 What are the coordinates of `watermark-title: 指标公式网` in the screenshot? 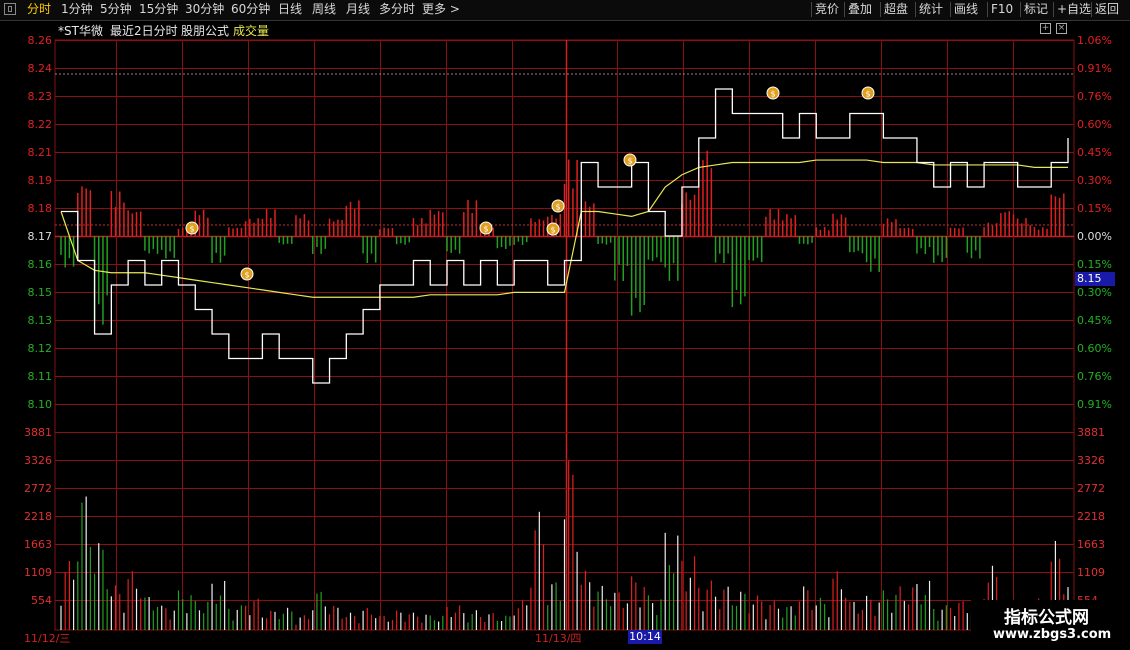 It's located at (1046, 618).